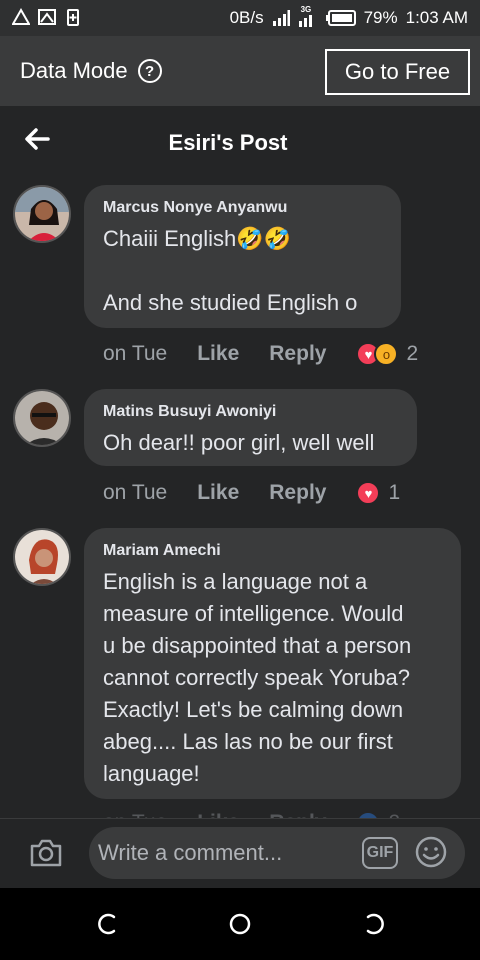 The height and width of the screenshot is (960, 480). Describe the element at coordinates (394, 492) in the screenshot. I see `reaction-count: 1` at that location.